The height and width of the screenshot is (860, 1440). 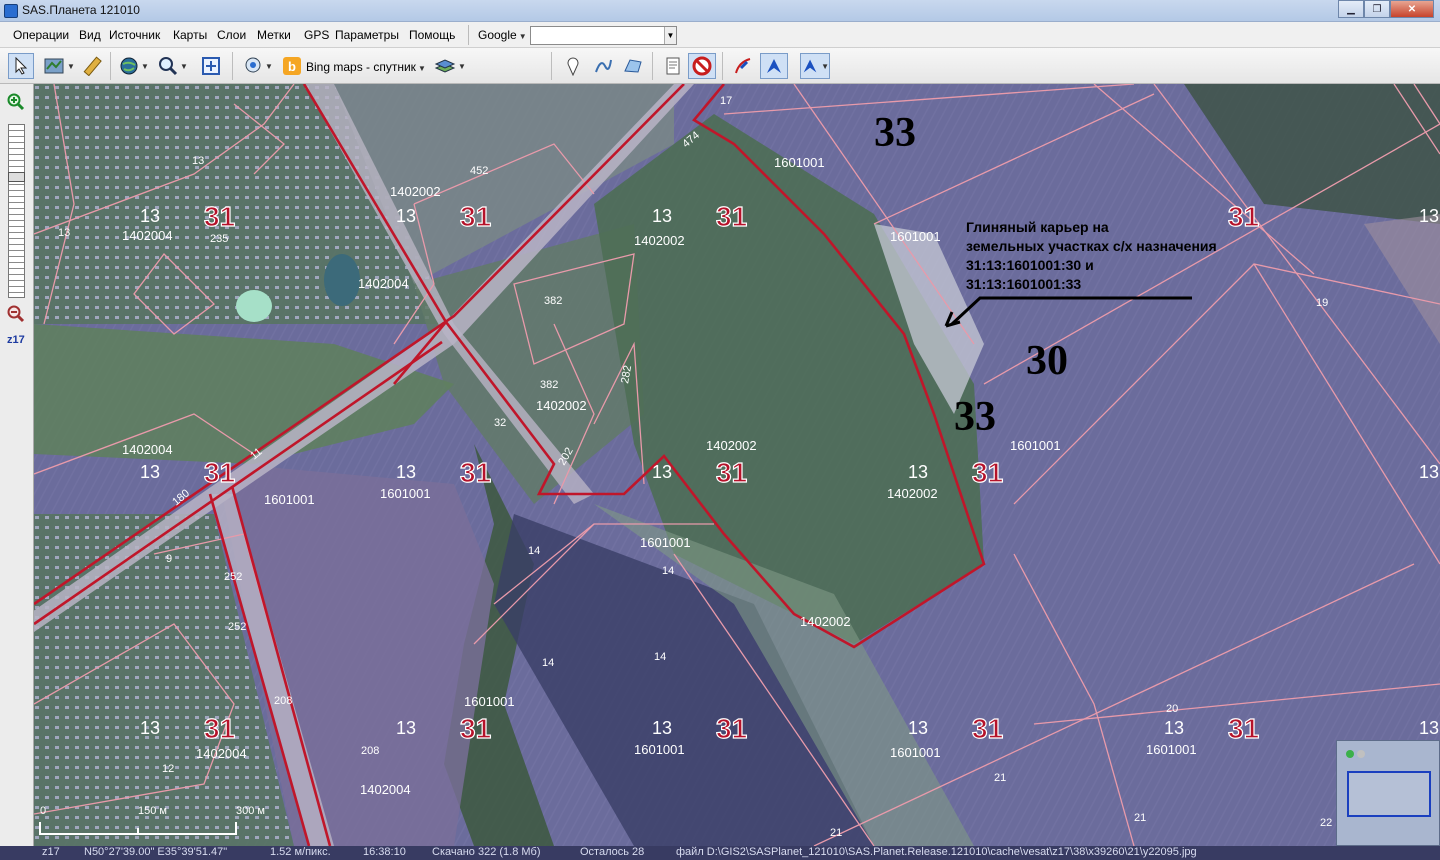 What do you see at coordinates (1361, 754) in the screenshot?
I see `minimap-zoom-out-icon` at bounding box center [1361, 754].